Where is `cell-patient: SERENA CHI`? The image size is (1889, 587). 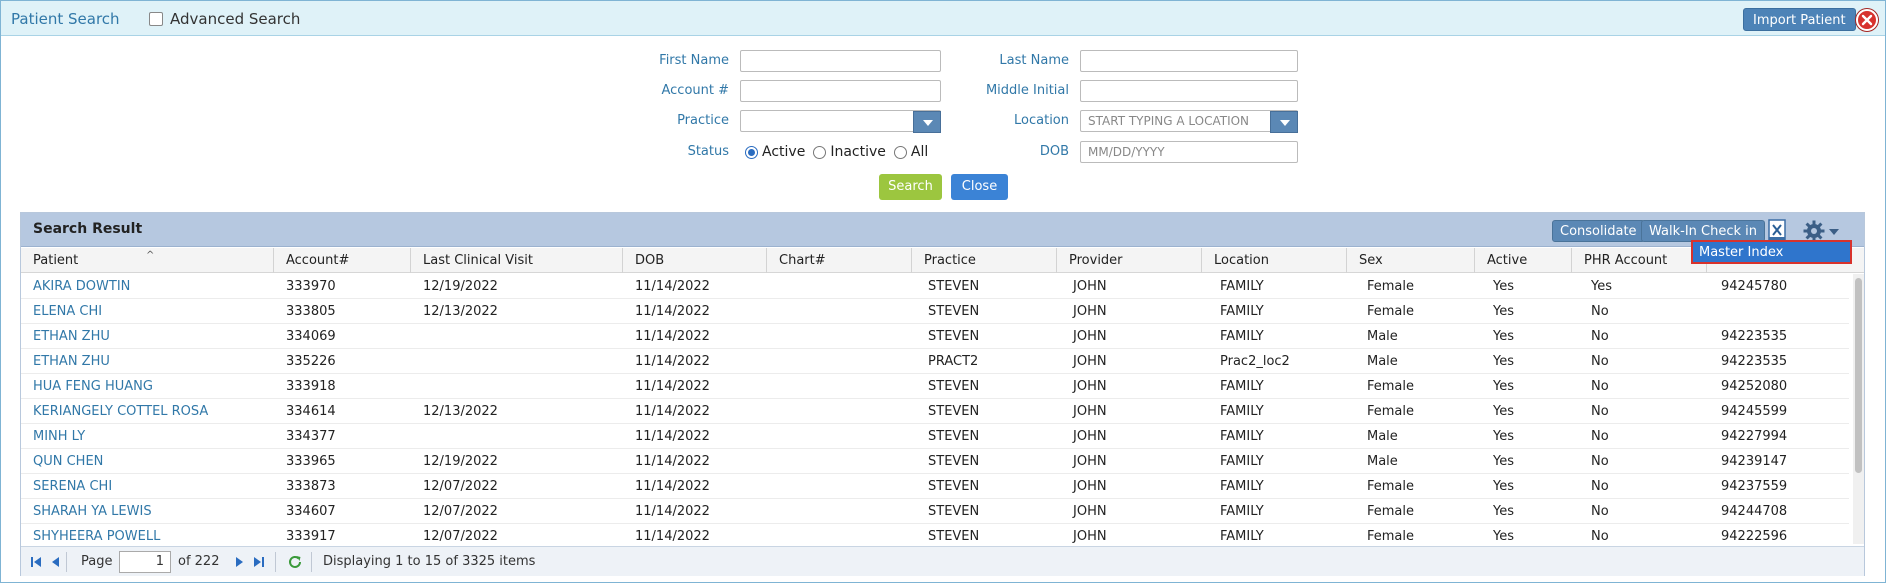 cell-patient: SERENA CHI is located at coordinates (72, 486).